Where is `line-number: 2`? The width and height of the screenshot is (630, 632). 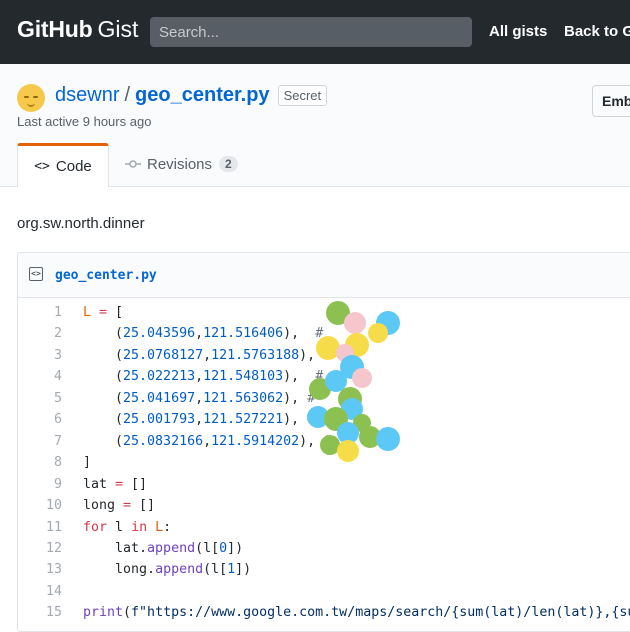 line-number: 2 is located at coordinates (40, 333).